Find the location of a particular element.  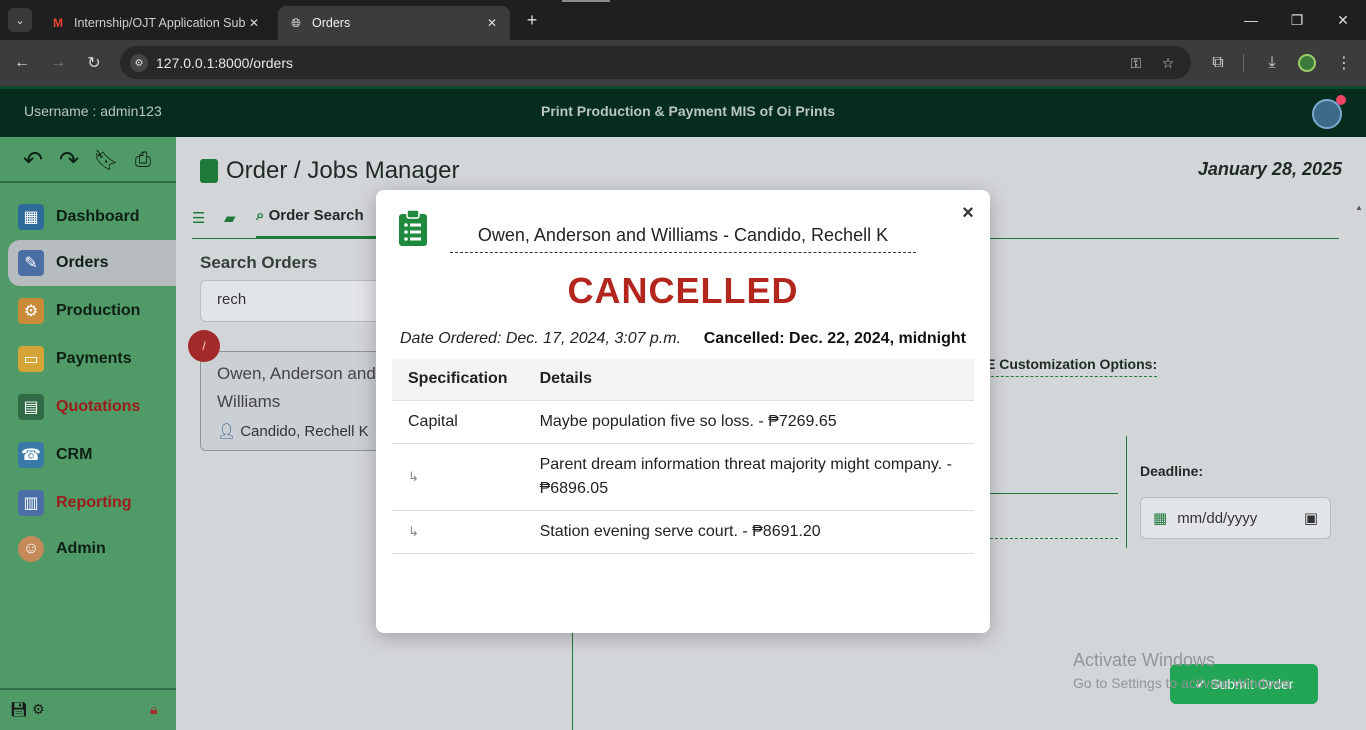

person-icon: 👤︎ is located at coordinates (227, 431).